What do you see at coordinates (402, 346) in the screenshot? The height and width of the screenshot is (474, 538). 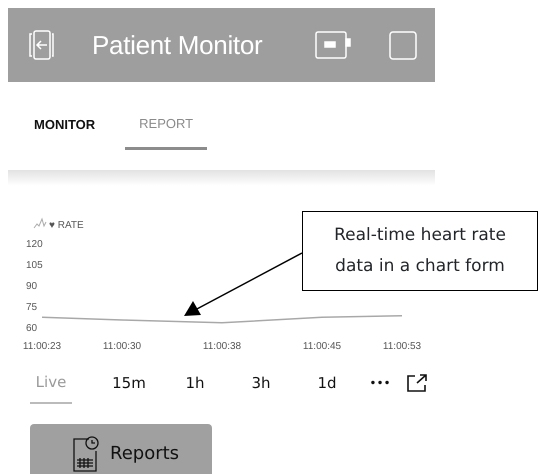 I see `x-tick-label: 11:00:53` at bounding box center [402, 346].